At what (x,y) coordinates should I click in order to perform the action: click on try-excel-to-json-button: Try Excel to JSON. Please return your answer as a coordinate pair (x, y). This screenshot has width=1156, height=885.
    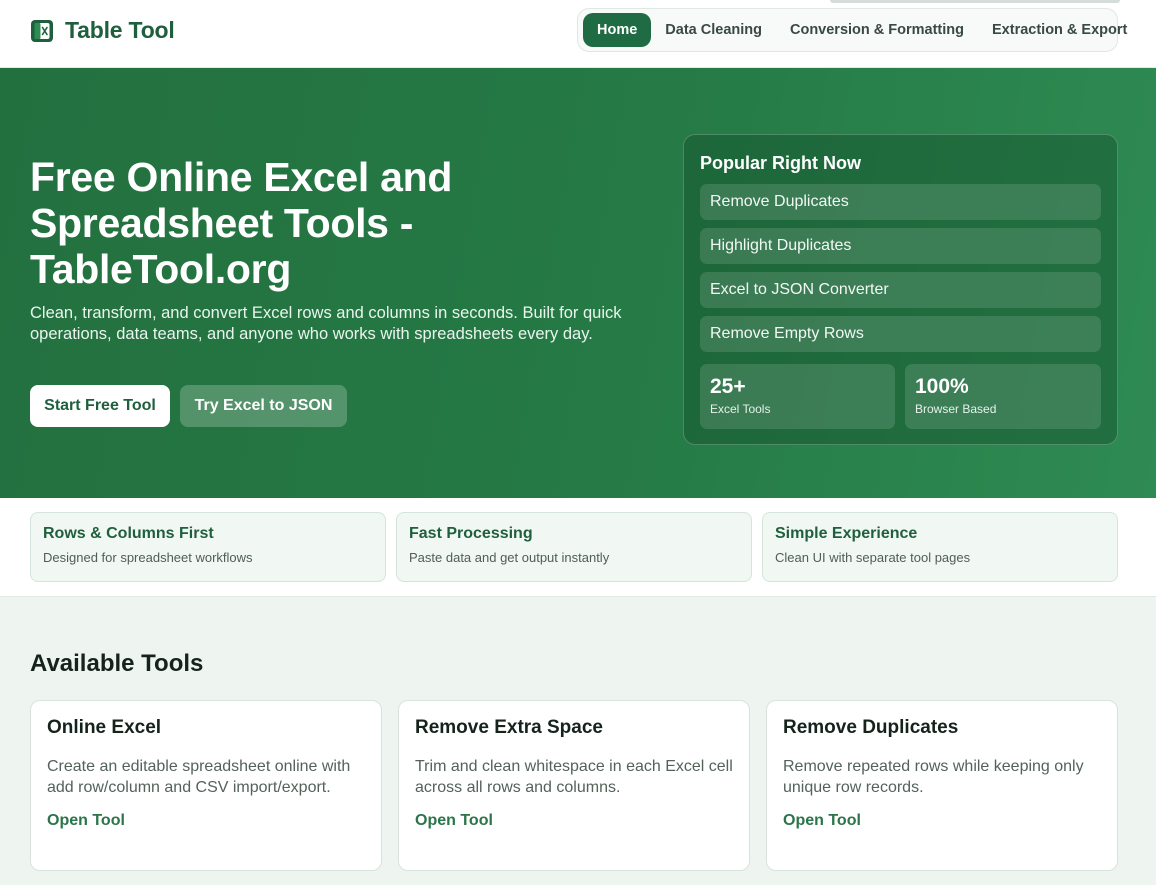
    Looking at the image, I should click on (263, 406).